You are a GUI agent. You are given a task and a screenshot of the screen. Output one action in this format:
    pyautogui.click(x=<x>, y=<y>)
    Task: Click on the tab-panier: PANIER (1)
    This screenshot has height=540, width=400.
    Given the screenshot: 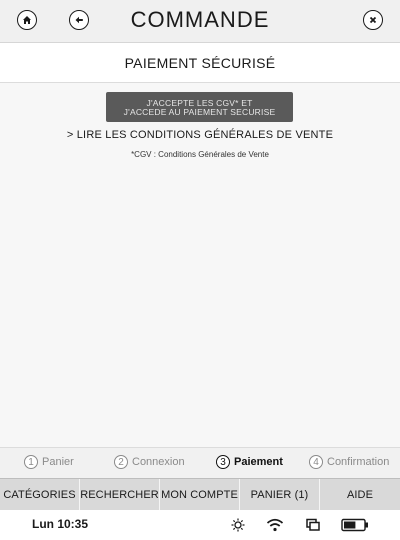 What is the action you would take?
    pyautogui.click(x=280, y=495)
    